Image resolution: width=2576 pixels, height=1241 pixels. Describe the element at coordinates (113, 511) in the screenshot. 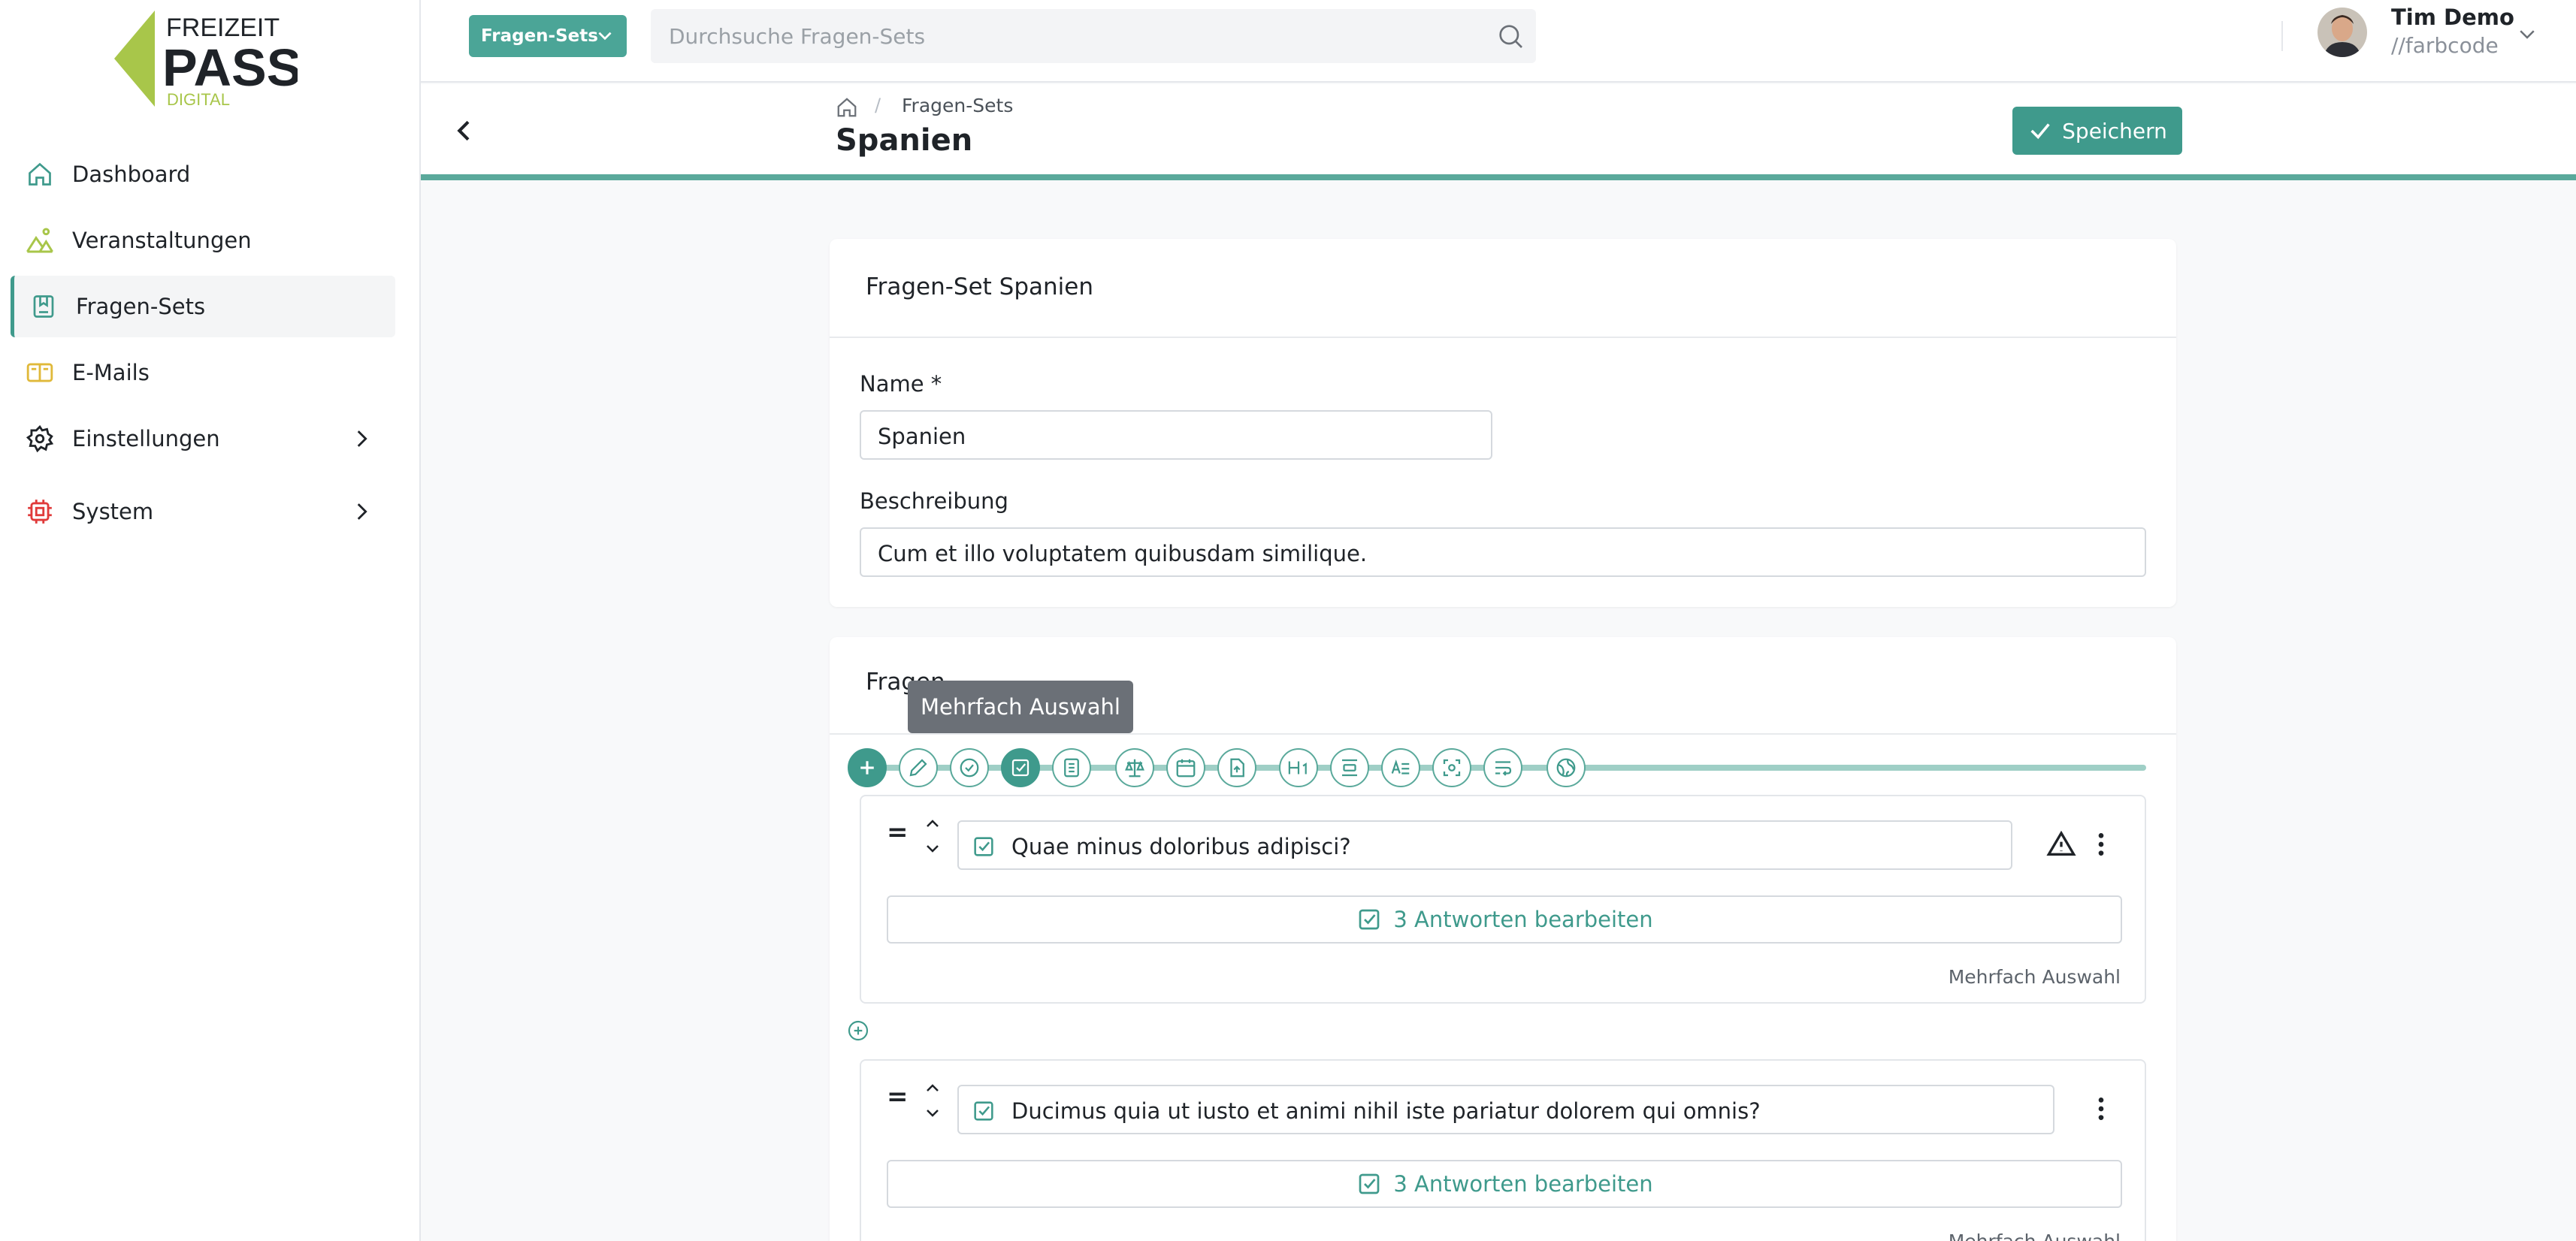

I see `sidebar-item-label: System` at that location.